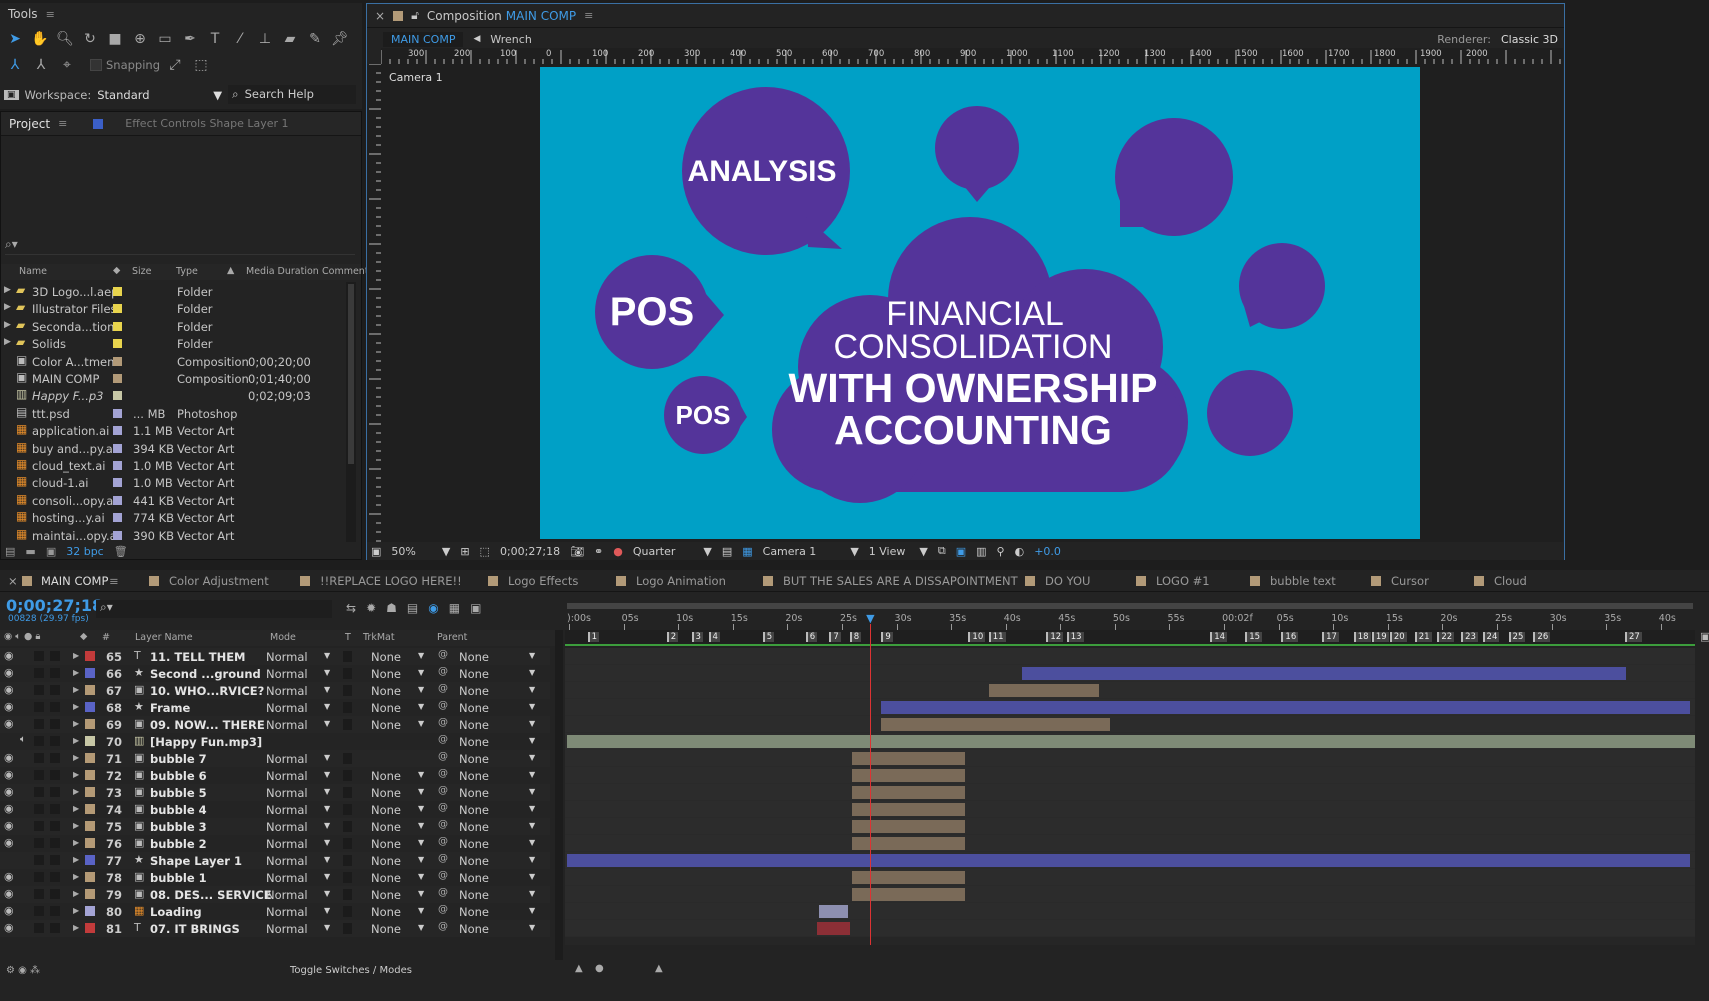 Image resolution: width=1709 pixels, height=1001 pixels. Describe the element at coordinates (15, 39) in the screenshot. I see `selection-tool-icon: ➤` at that location.